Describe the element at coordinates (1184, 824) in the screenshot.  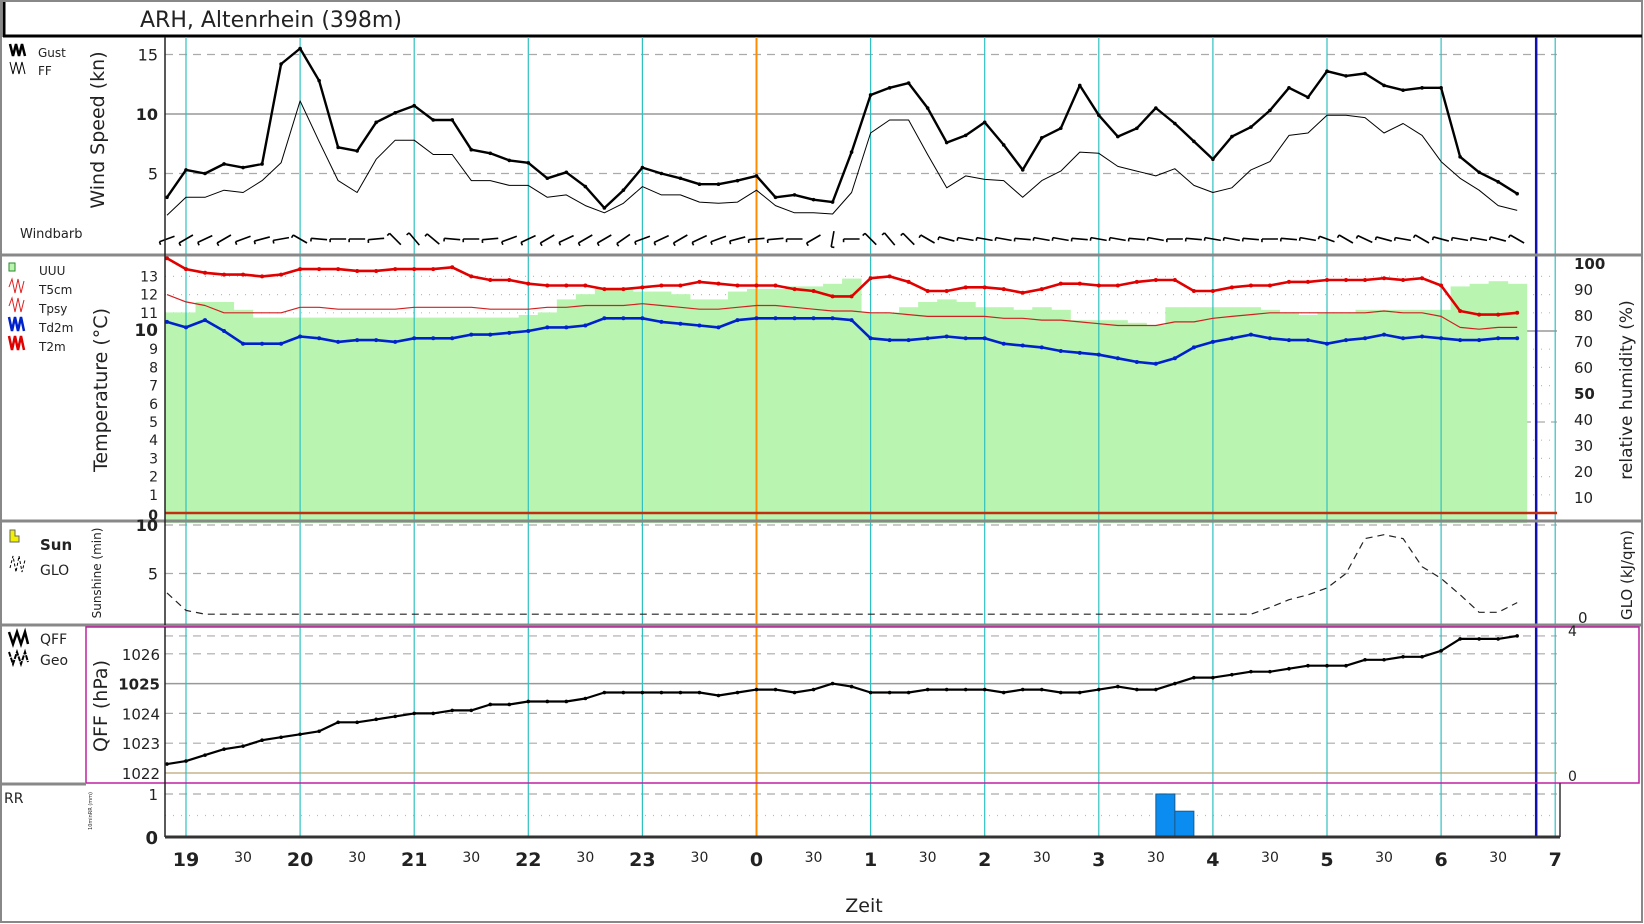
I see `rr-bar` at that location.